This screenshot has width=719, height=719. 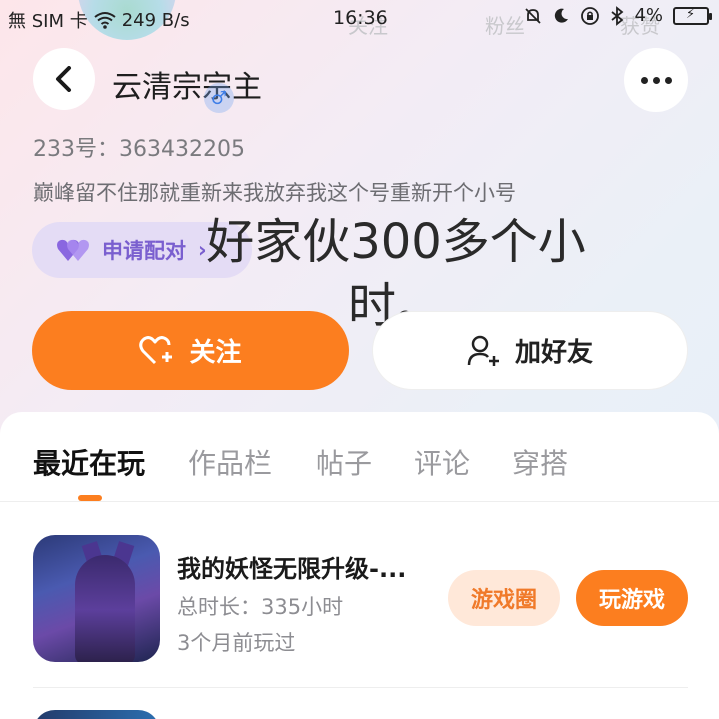 What do you see at coordinates (155, 20) in the screenshot?
I see `network-speed: 249 B/s` at bounding box center [155, 20].